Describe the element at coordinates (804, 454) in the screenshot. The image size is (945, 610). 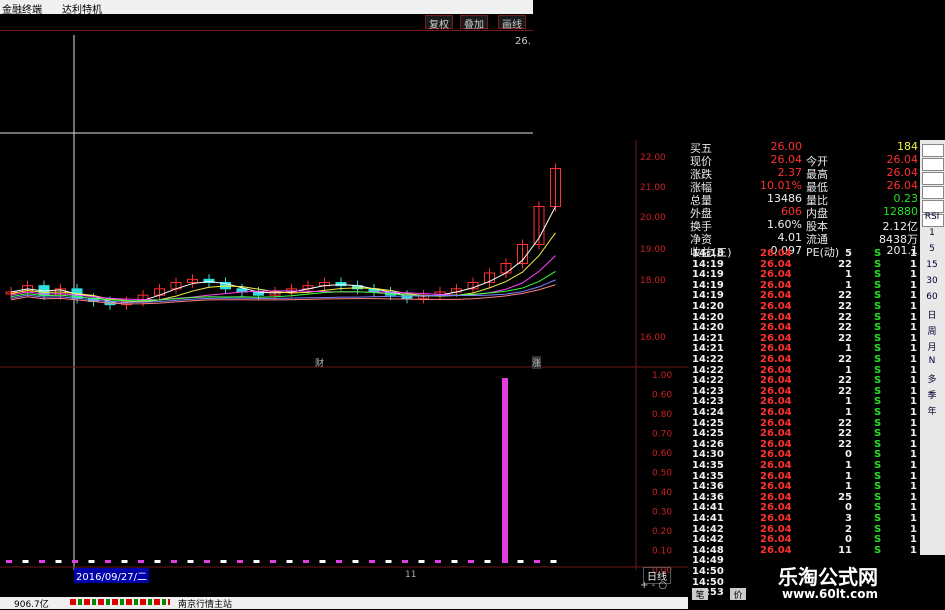
I see `tick-row: 14:30 26.04 0 S 1` at that location.